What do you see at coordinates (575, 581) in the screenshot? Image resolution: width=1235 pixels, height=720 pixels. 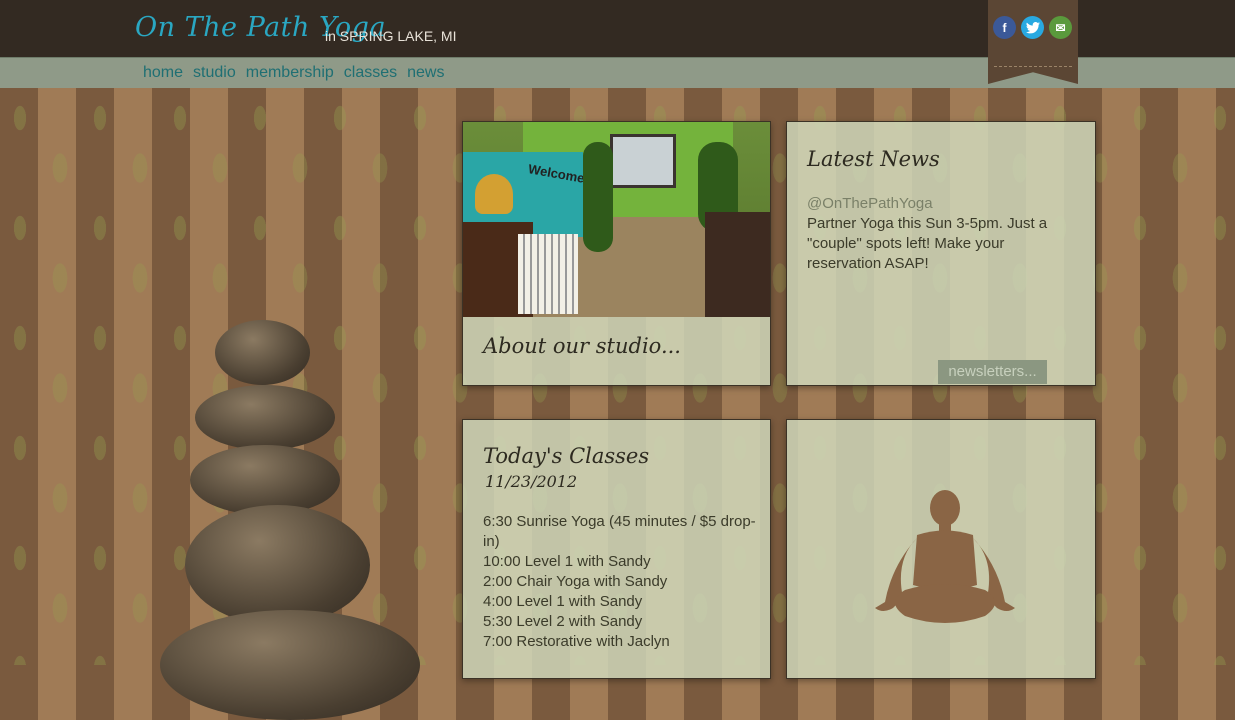 I see `class-item: 2:00 Chair Yoga with Sandy` at bounding box center [575, 581].